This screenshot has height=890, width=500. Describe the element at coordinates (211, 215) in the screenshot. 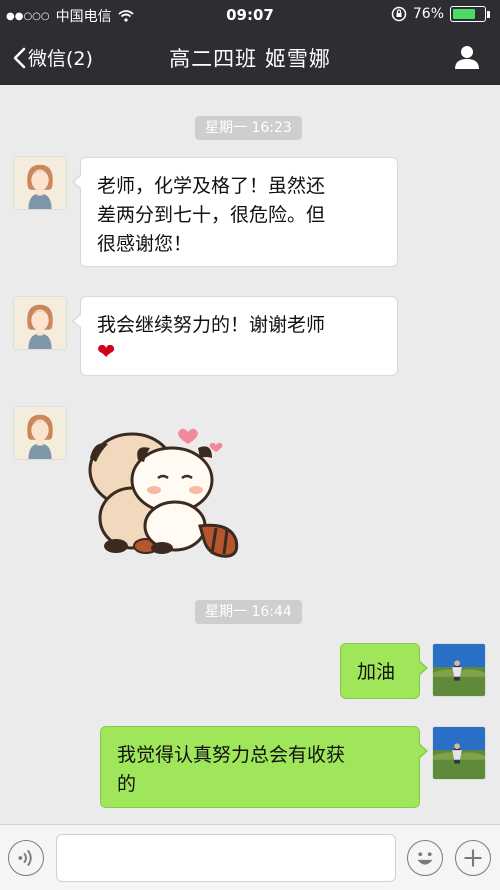

I see `message-line: 差两分到七十，很危险。但` at that location.